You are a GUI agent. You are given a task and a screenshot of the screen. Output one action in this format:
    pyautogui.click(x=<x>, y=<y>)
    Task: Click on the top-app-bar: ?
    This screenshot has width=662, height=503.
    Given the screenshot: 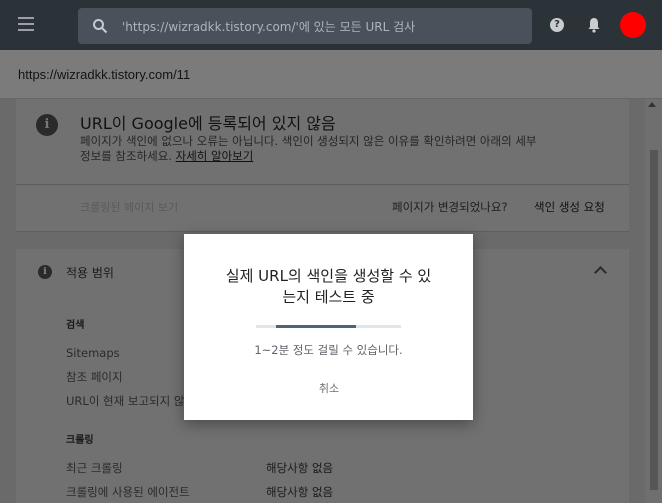 What is the action you would take?
    pyautogui.click(x=331, y=25)
    